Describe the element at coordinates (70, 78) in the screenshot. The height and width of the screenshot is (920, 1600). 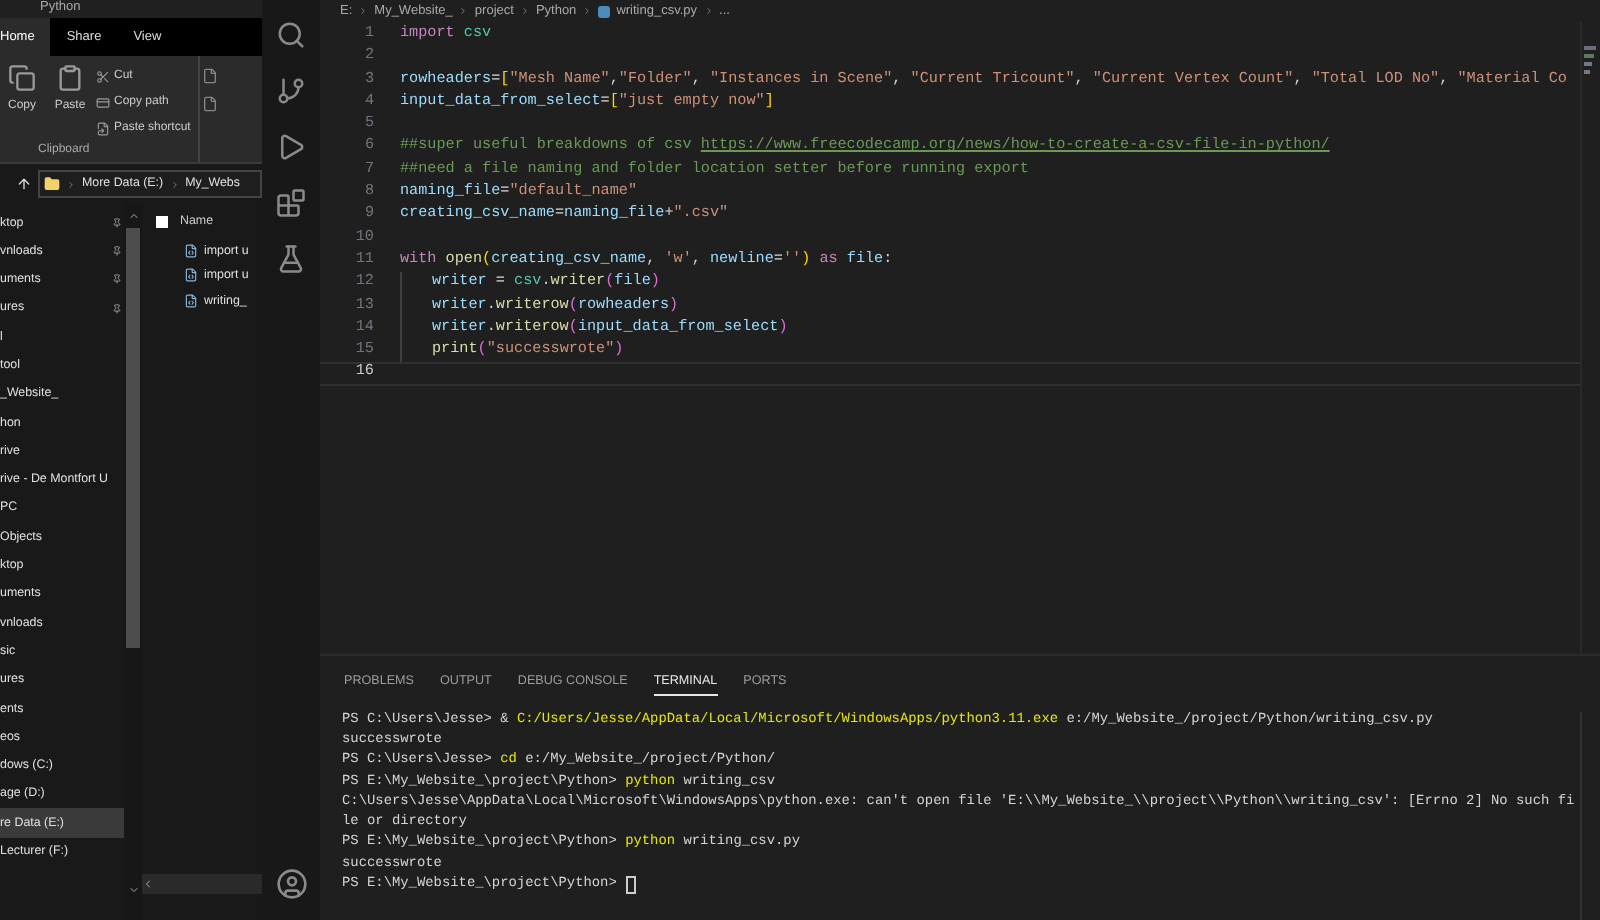
I see `clipboard-icon` at that location.